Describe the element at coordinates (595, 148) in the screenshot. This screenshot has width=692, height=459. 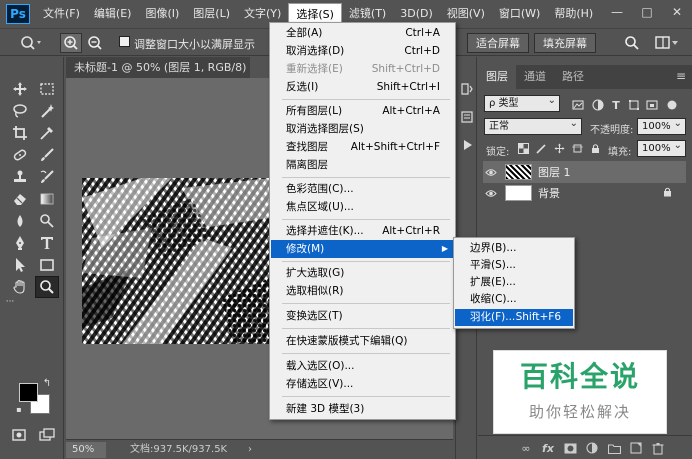
I see `lock-all-icon` at that location.